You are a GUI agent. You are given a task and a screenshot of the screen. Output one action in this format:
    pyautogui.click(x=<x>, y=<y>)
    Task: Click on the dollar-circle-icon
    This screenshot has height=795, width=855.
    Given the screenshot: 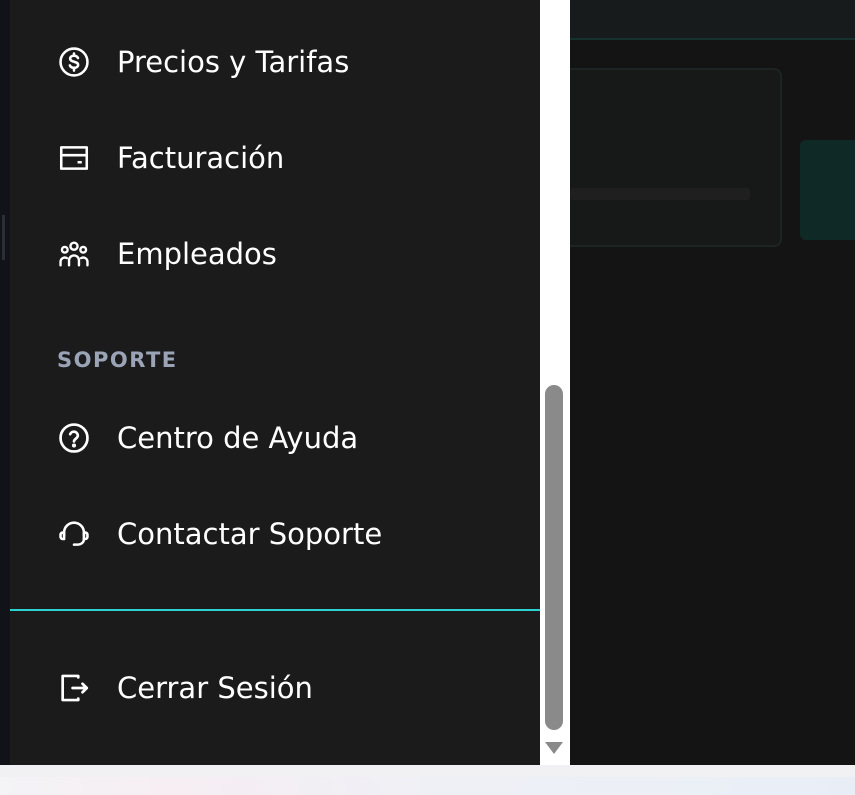 What is the action you would take?
    pyautogui.click(x=74, y=62)
    